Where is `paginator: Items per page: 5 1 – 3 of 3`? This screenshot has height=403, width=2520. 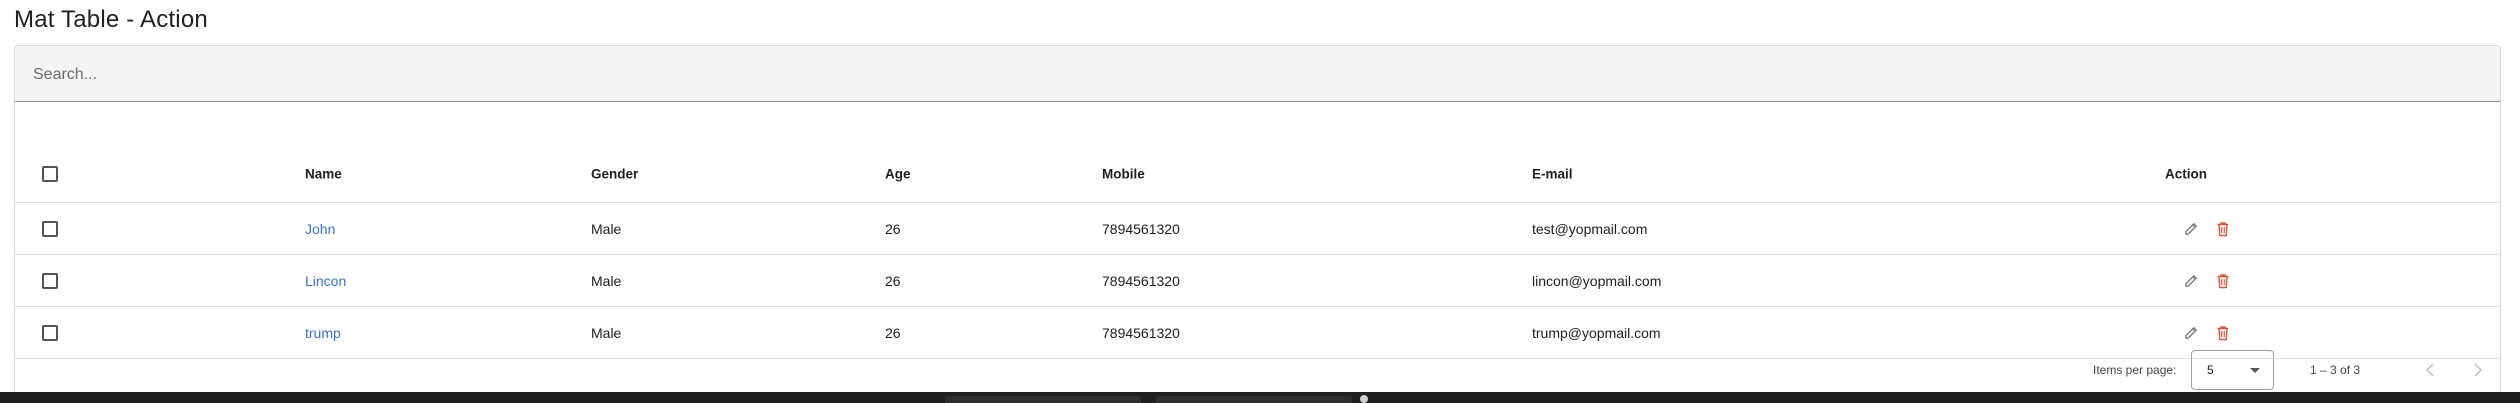
paginator: Items per page: 5 1 – 3 of 3 is located at coordinates (1257, 371).